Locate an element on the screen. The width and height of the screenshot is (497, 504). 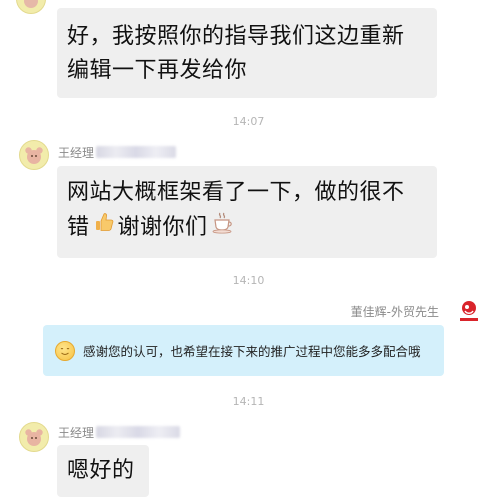
timestamp: 14:10 is located at coordinates (248, 280).